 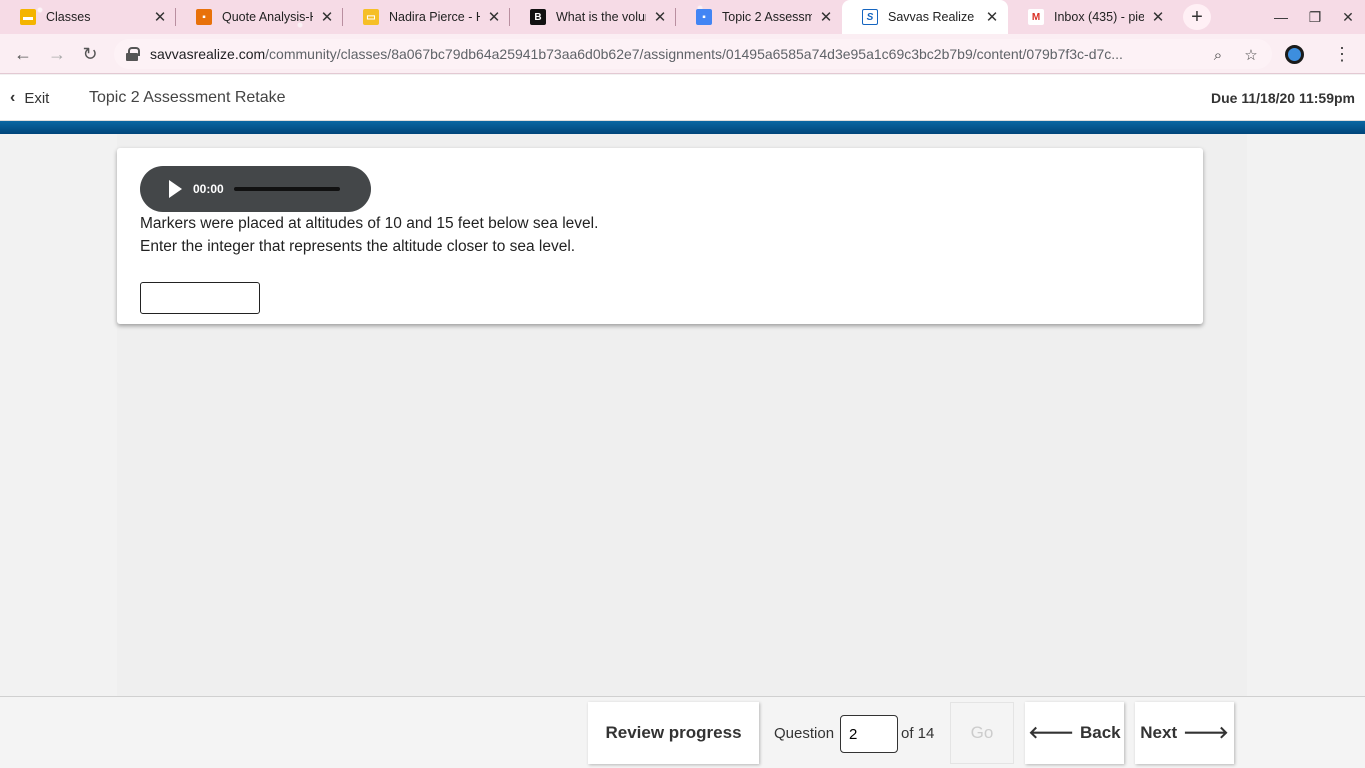 I want to click on tab-title: Nadira Pierce - Ha, so click(x=434, y=17).